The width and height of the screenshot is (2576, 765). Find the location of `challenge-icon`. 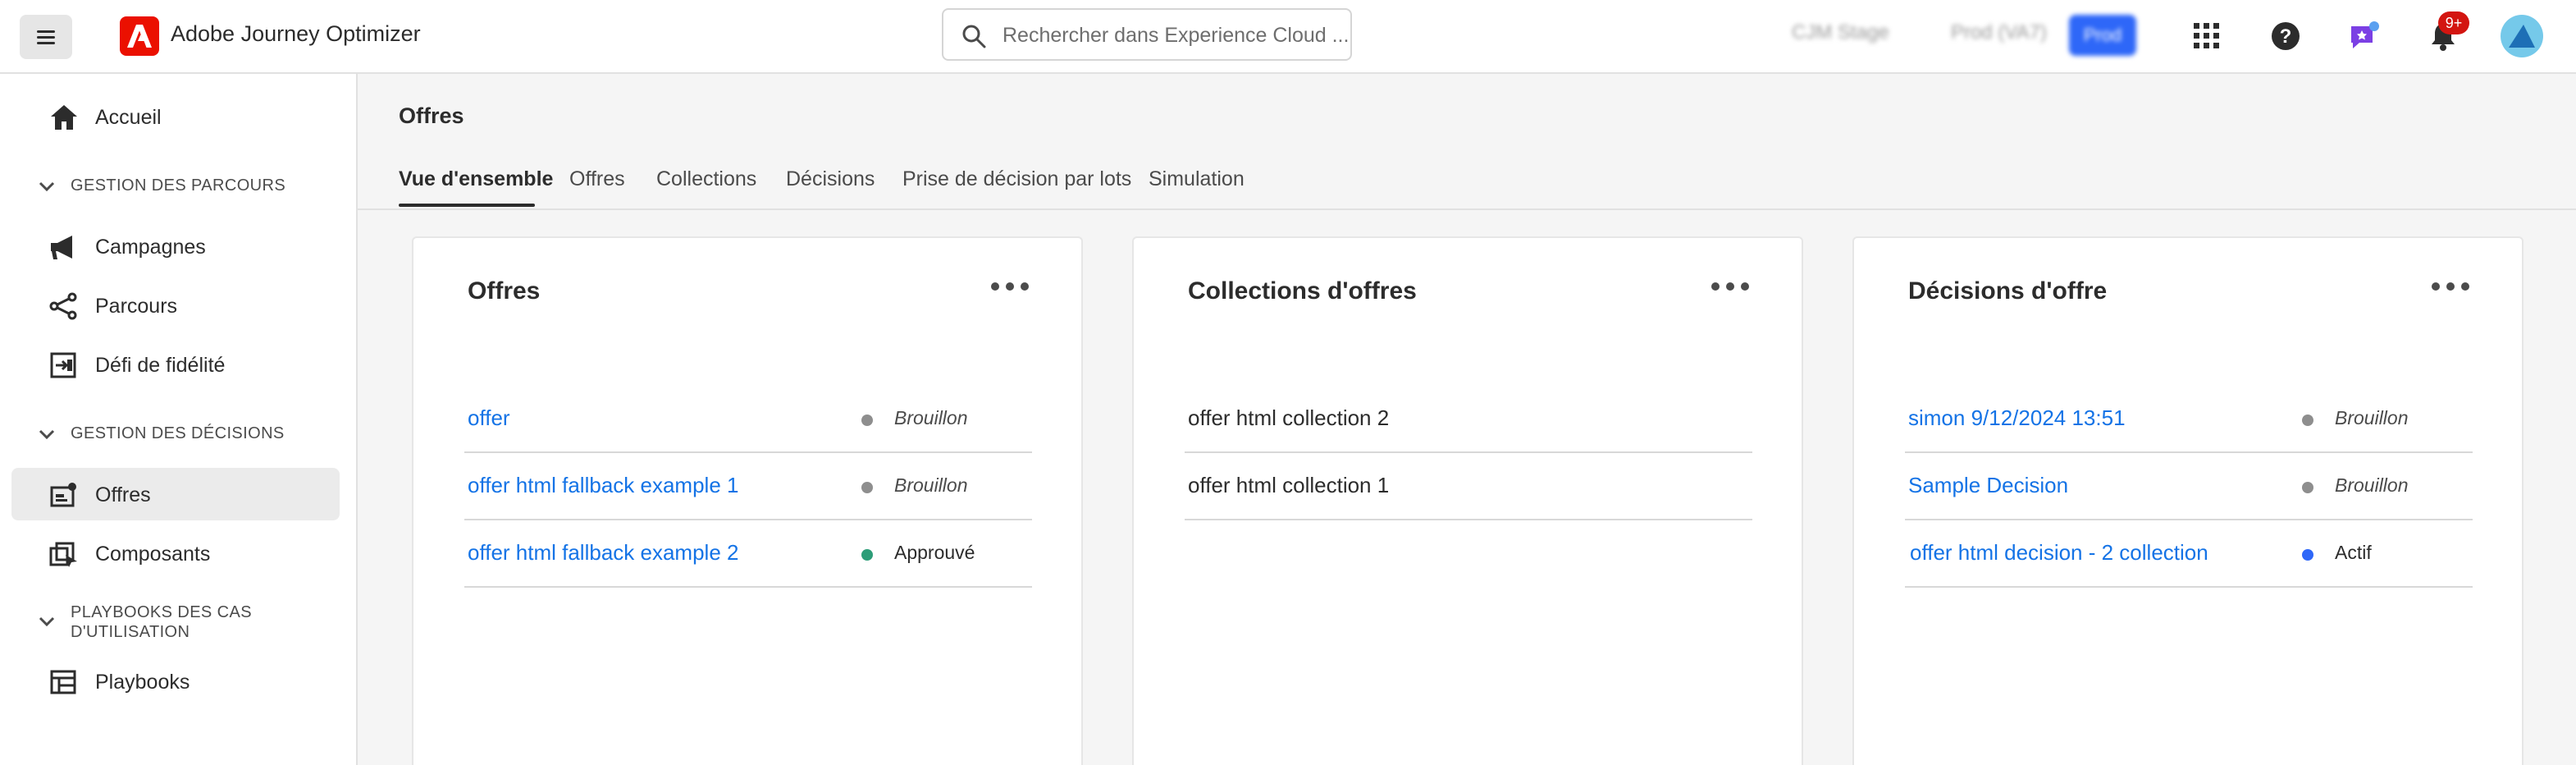

challenge-icon is located at coordinates (63, 365).